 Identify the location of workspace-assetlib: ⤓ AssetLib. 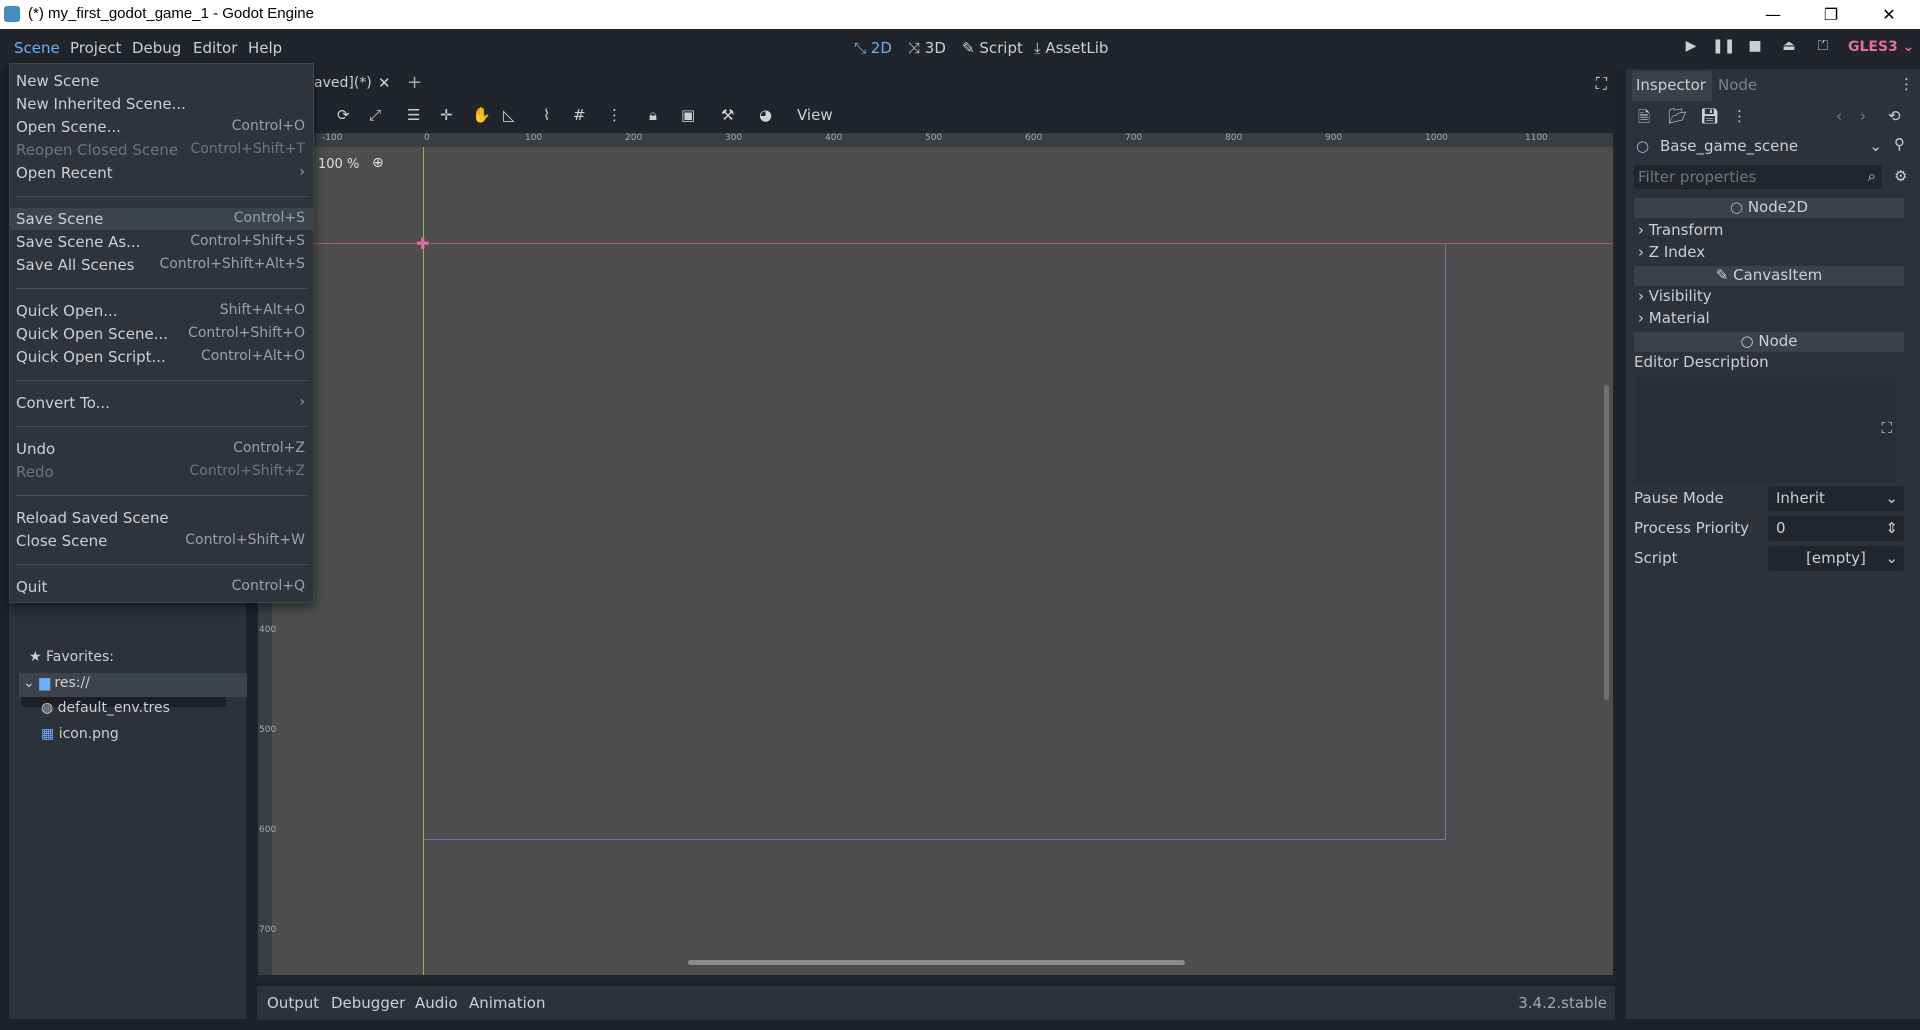
(1071, 48).